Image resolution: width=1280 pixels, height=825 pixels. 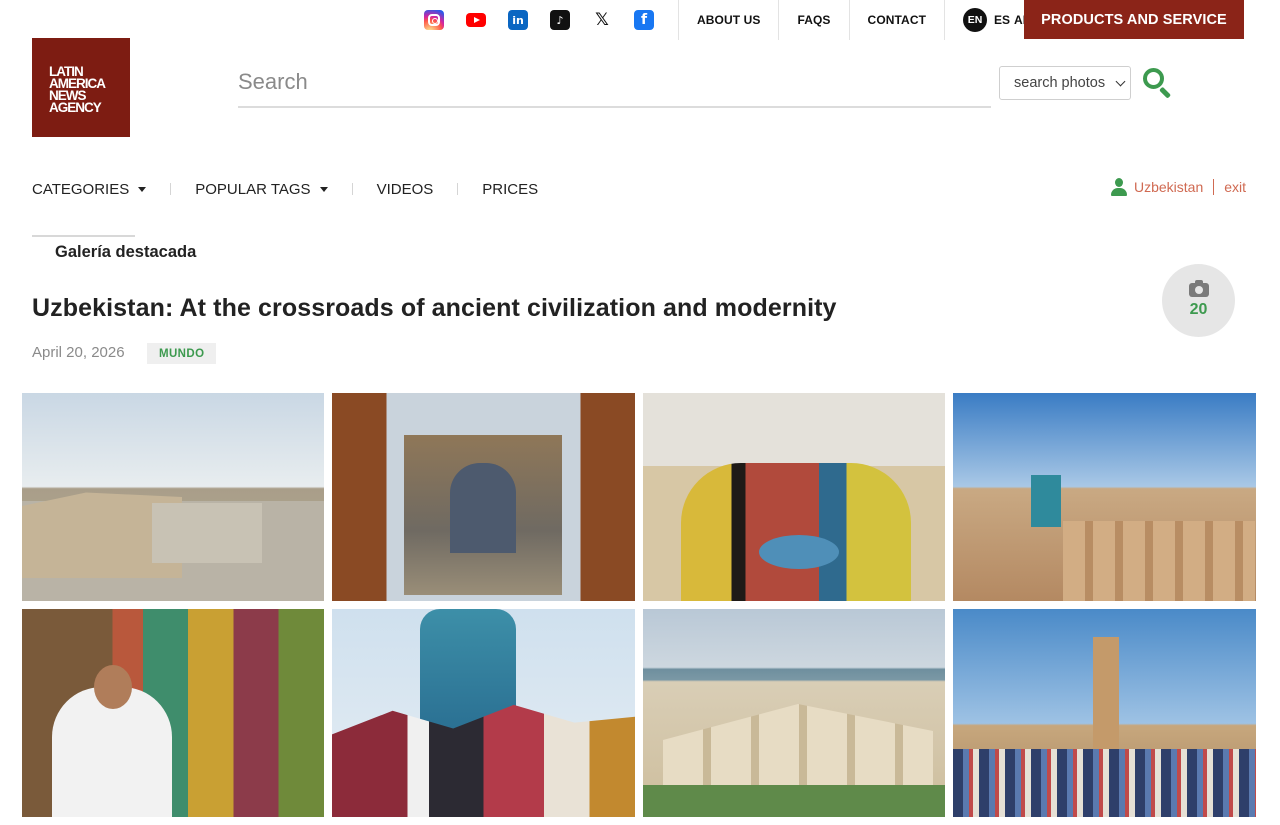 I want to click on youtube-icon, so click(x=476, y=20).